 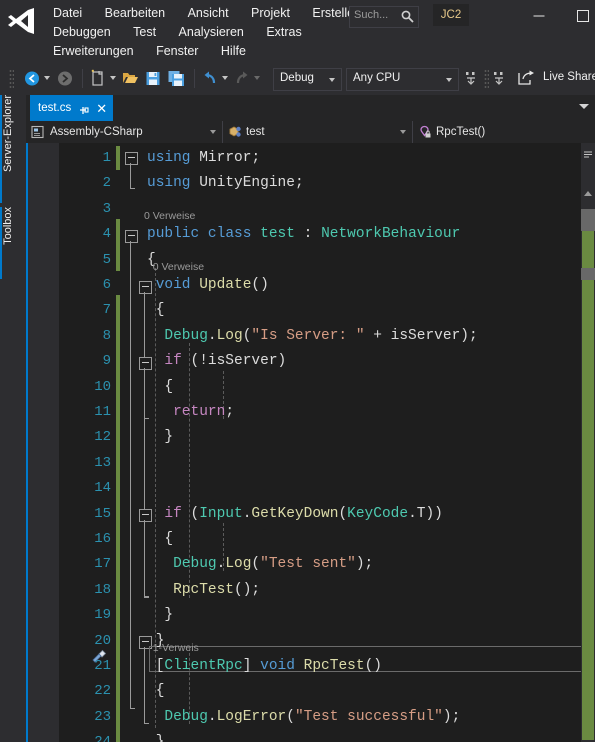 What do you see at coordinates (320, 158) in the screenshot?
I see `code-line: 1 using Mirror;` at bounding box center [320, 158].